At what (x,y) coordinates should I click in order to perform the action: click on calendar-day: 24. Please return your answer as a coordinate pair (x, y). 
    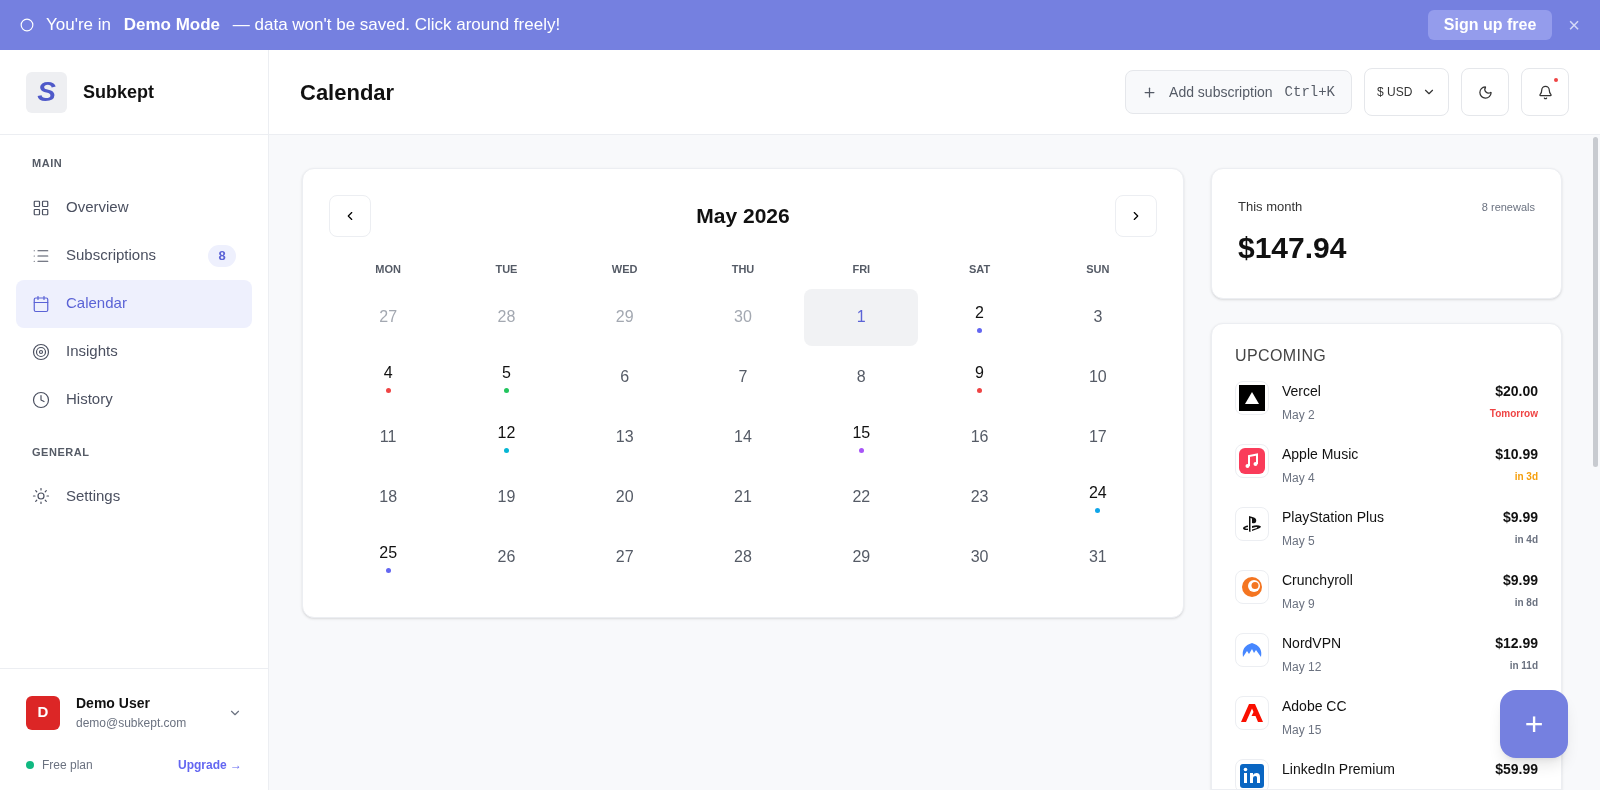
    Looking at the image, I should click on (1097, 497).